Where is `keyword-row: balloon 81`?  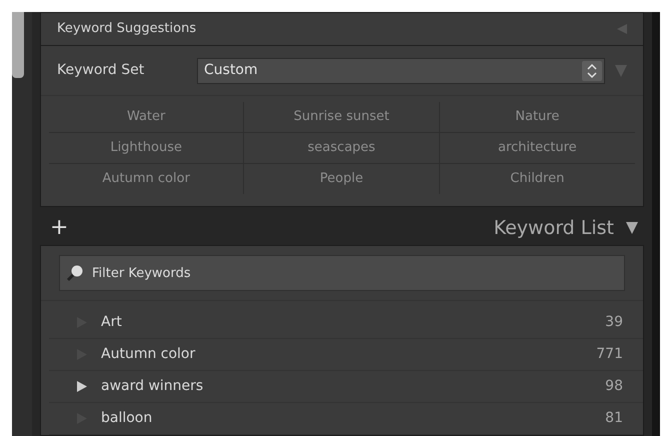
keyword-row: balloon 81 is located at coordinates (346, 419).